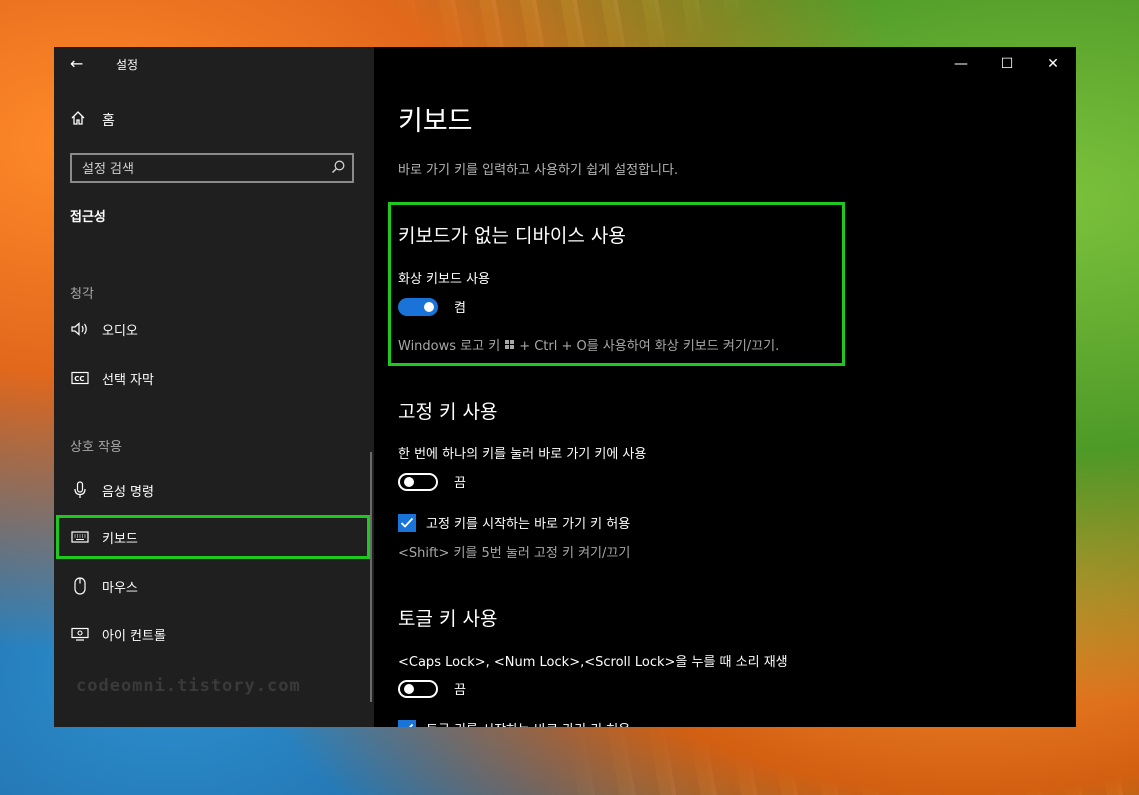 Image resolution: width=1139 pixels, height=795 pixels. I want to click on minimize-icon: —, so click(961, 64).